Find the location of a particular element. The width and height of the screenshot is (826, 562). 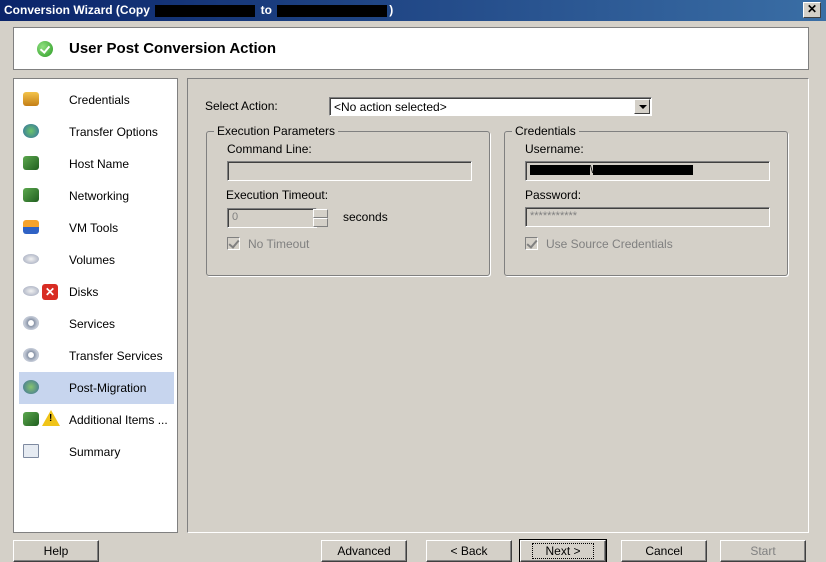

sidebar-item-label: VM Tools is located at coordinates (94, 228).